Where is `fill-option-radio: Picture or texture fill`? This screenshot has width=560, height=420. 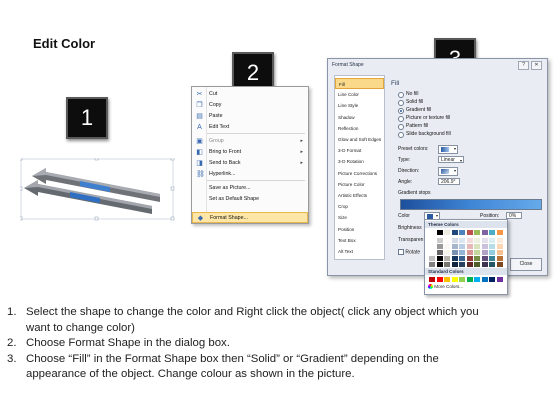
fill-option-radio: Picture or texture fill is located at coordinates (458, 118).